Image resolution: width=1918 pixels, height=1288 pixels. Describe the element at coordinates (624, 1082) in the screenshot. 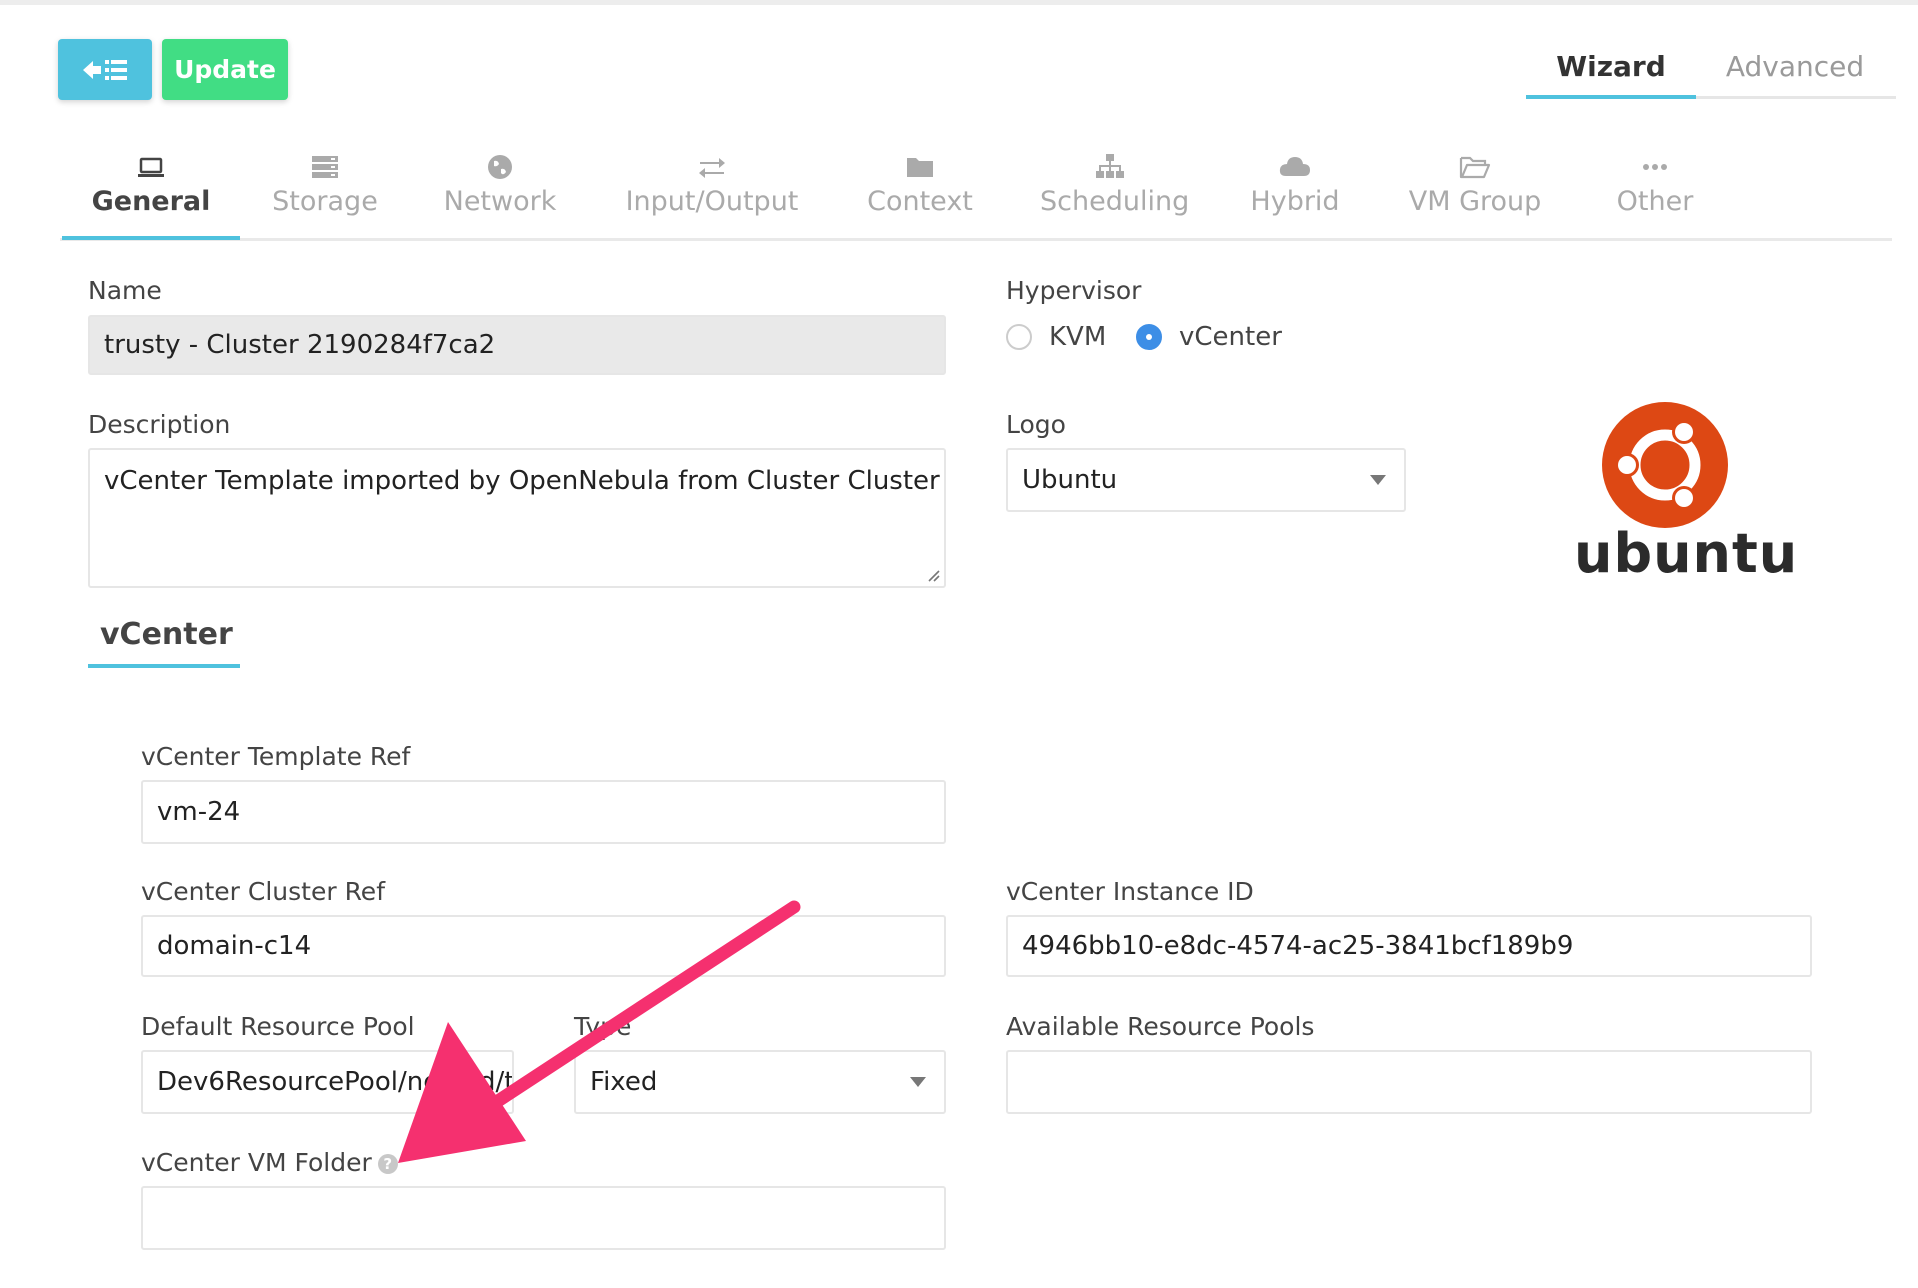

I see `type-select-value: Fixed` at that location.